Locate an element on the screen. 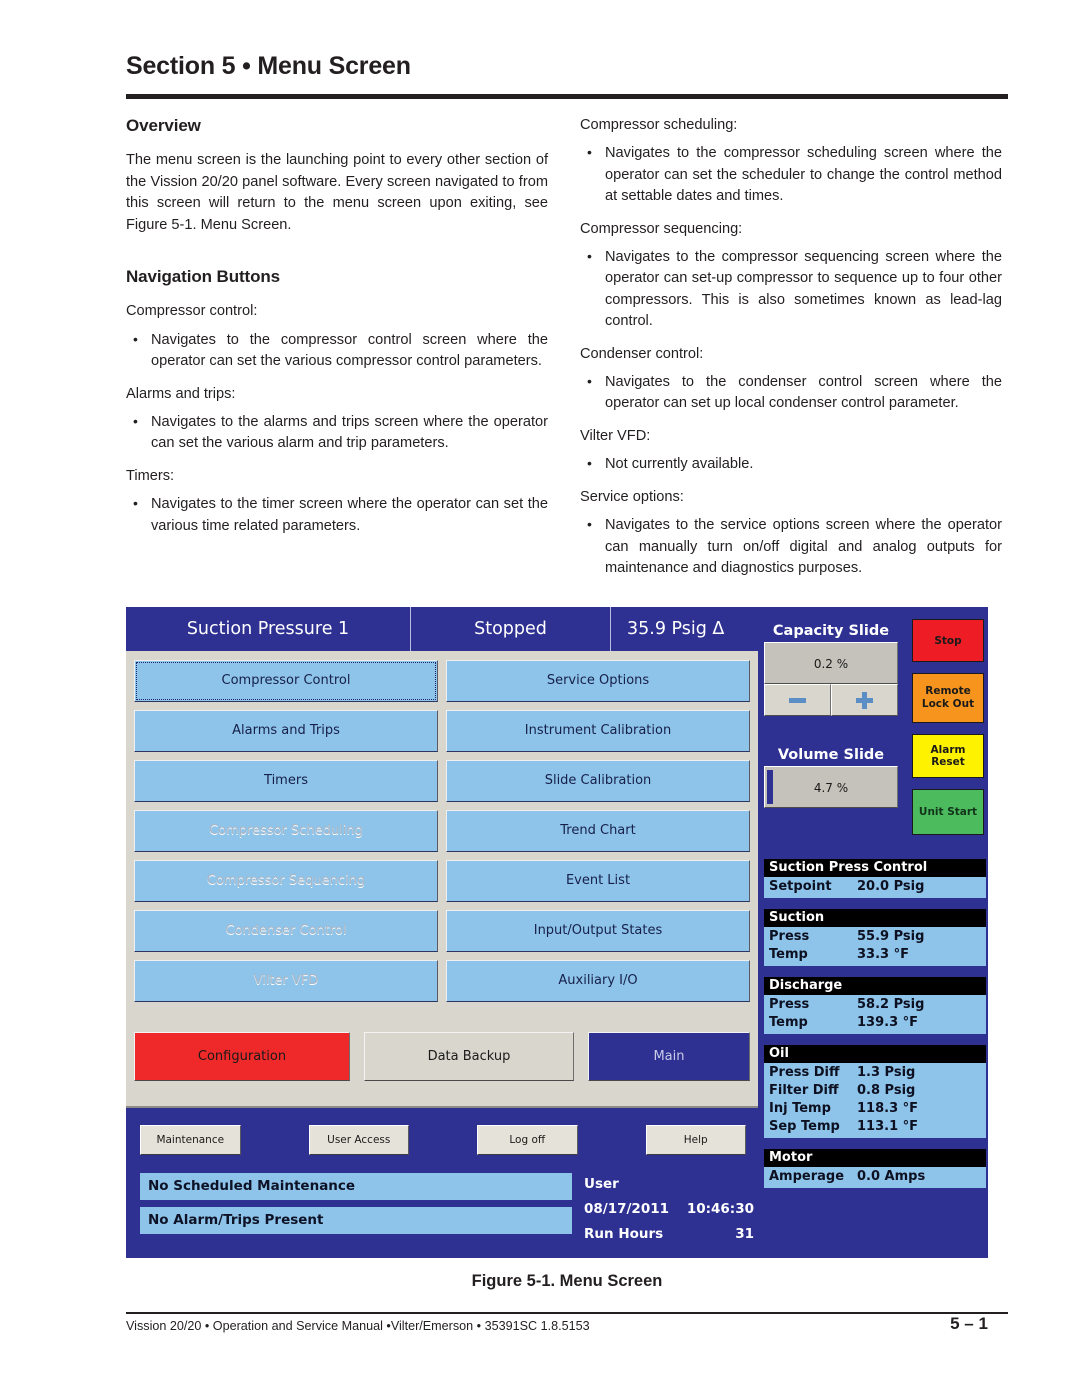 The height and width of the screenshot is (1397, 1080). nav-button-auxiliary-io: Auxiliary I/O is located at coordinates (598, 981).